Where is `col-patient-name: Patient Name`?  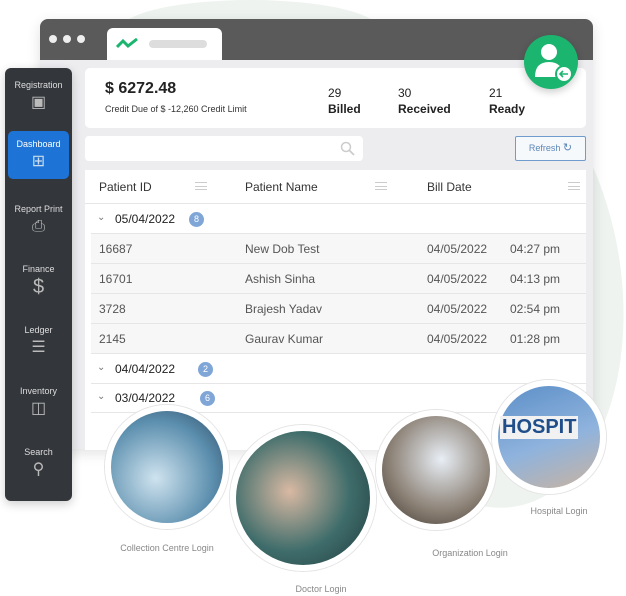
col-patient-name: Patient Name is located at coordinates (281, 187).